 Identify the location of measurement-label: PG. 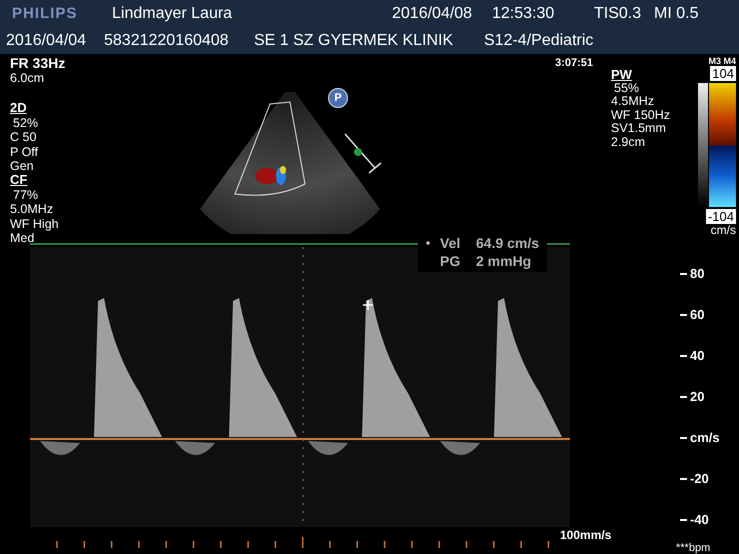
(451, 261).